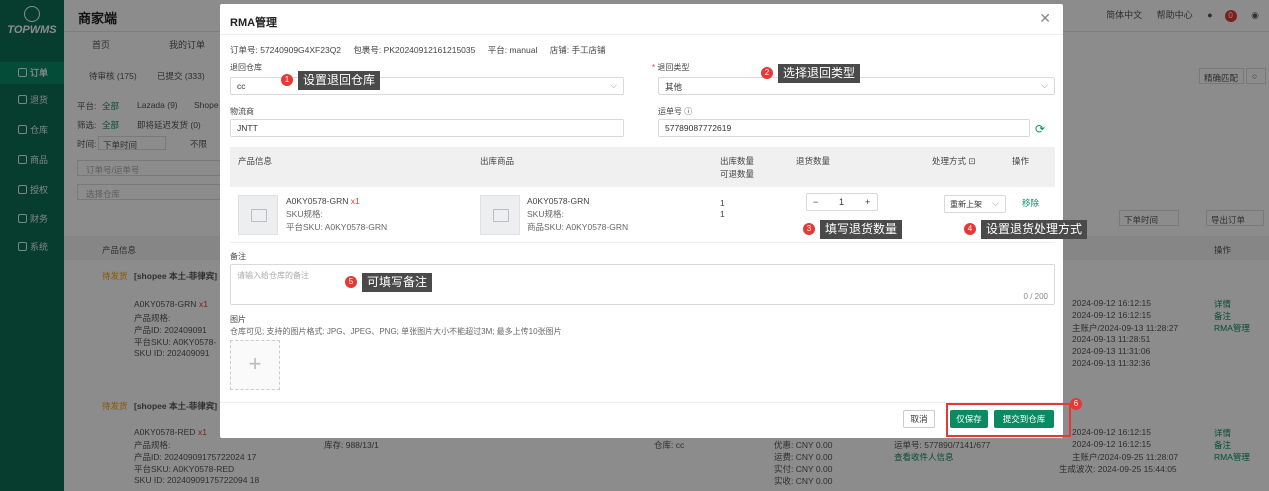  Describe the element at coordinates (954, 161) in the screenshot. I see `handle-method-header: 处理方式 ⊡` at that location.